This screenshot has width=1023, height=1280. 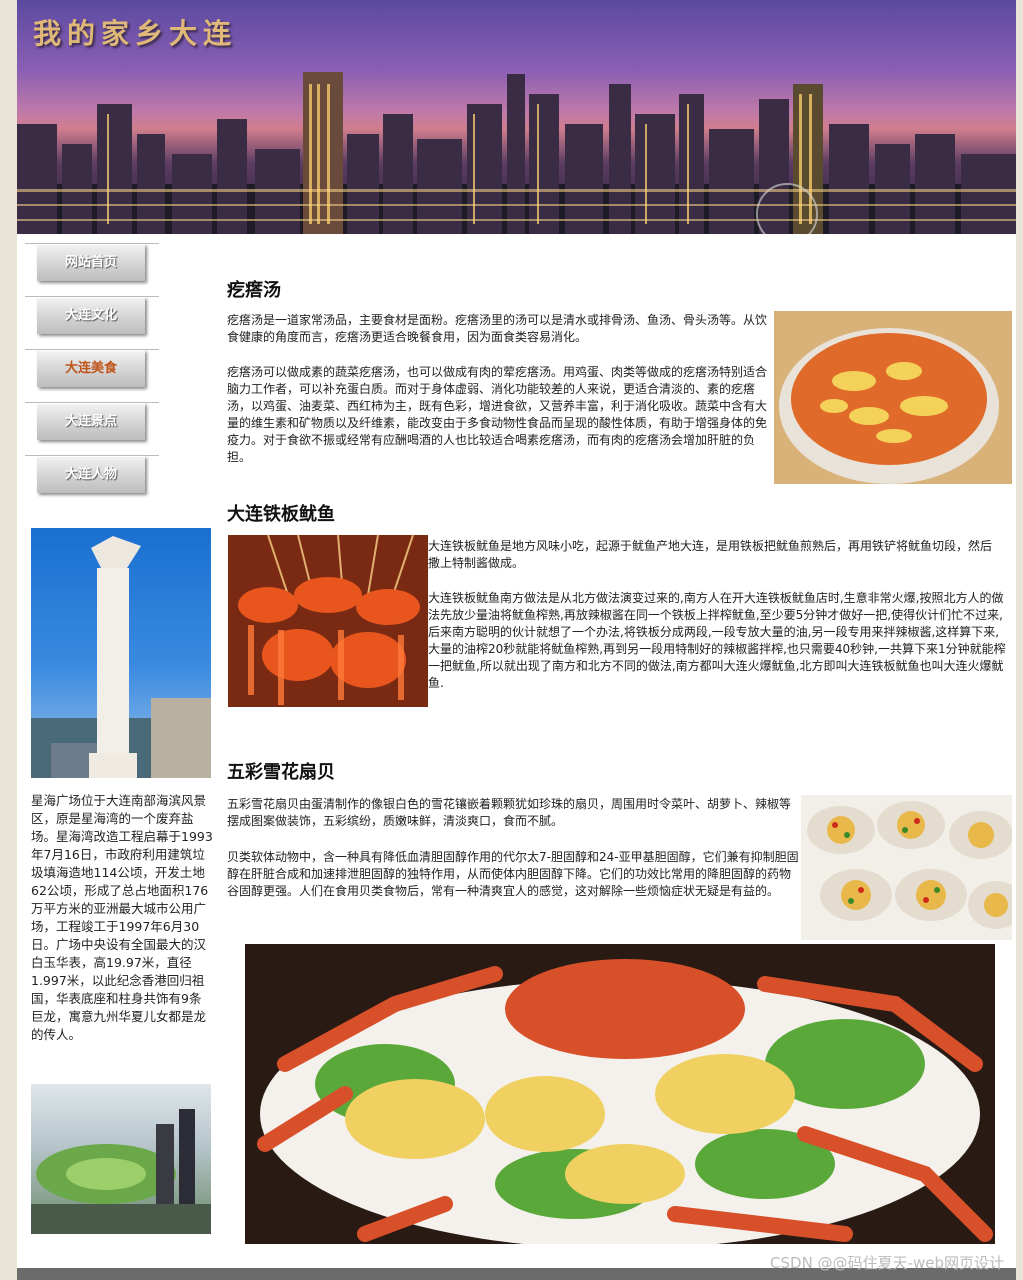 What do you see at coordinates (281, 772) in the screenshot?
I see `section-title-scallop: 五彩雪花扇贝` at bounding box center [281, 772].